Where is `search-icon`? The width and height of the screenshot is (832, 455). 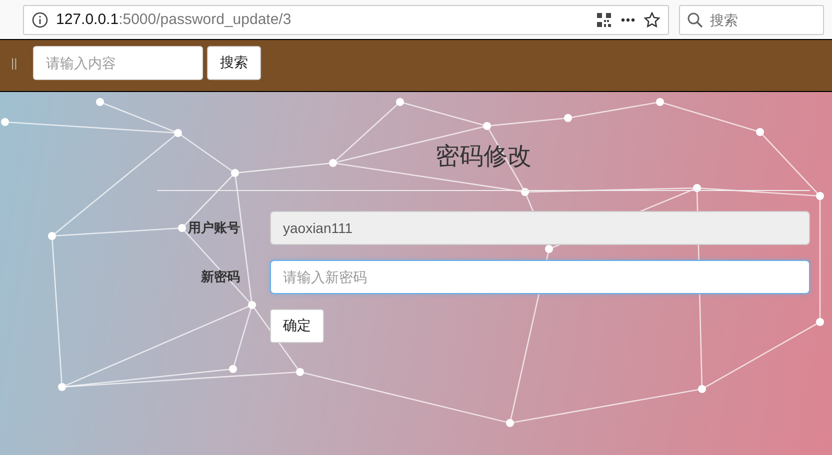 search-icon is located at coordinates (695, 20).